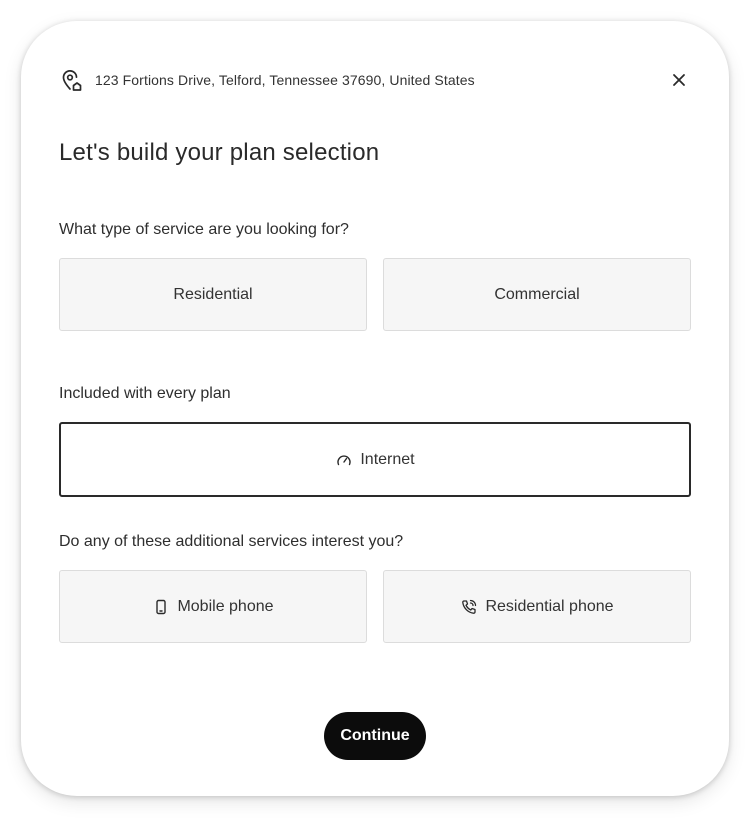 The image size is (751, 818). I want to click on internet-included-item: Internet, so click(375, 459).